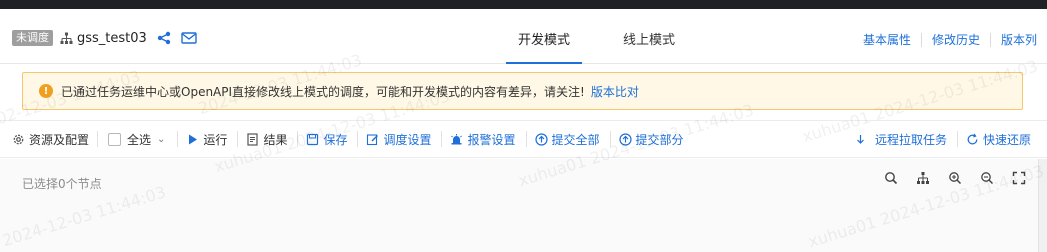  What do you see at coordinates (1042, 205) in the screenshot?
I see `canvas-scrollbar` at bounding box center [1042, 205].